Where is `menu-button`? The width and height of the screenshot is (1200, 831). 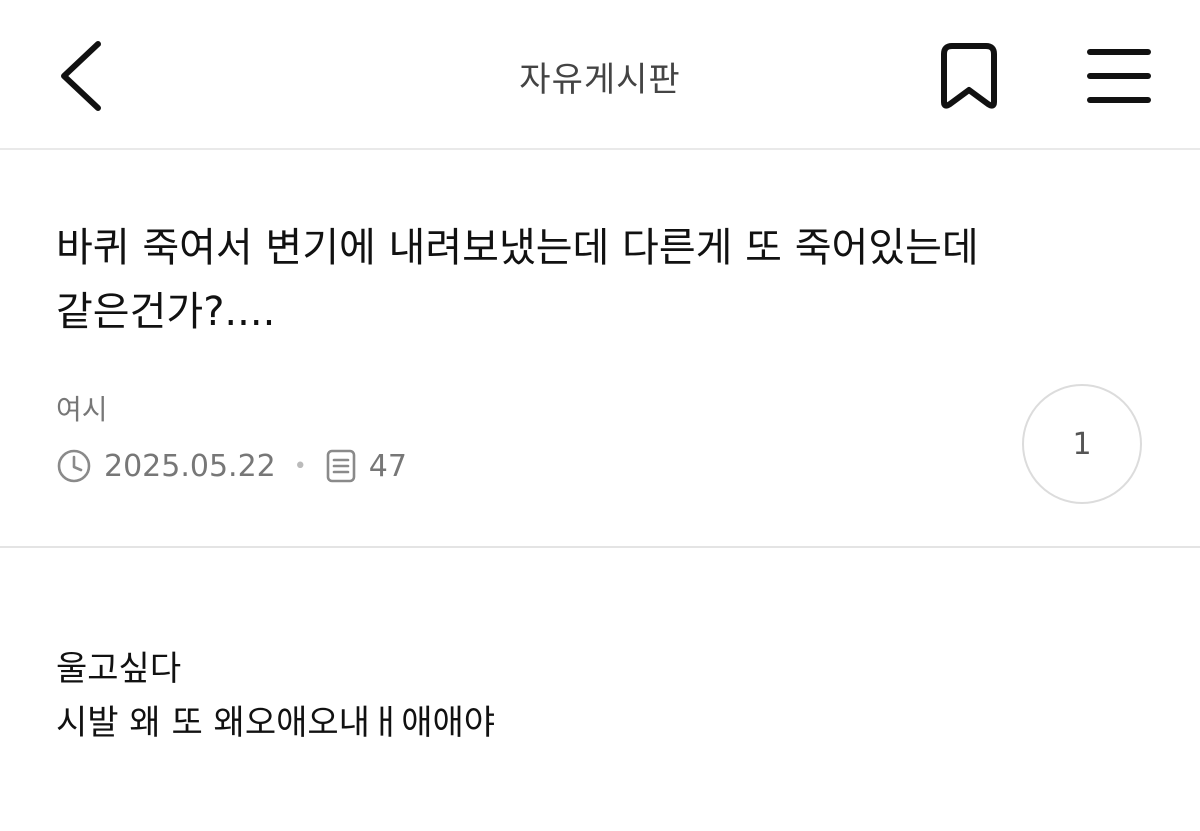
menu-button is located at coordinates (1119, 76).